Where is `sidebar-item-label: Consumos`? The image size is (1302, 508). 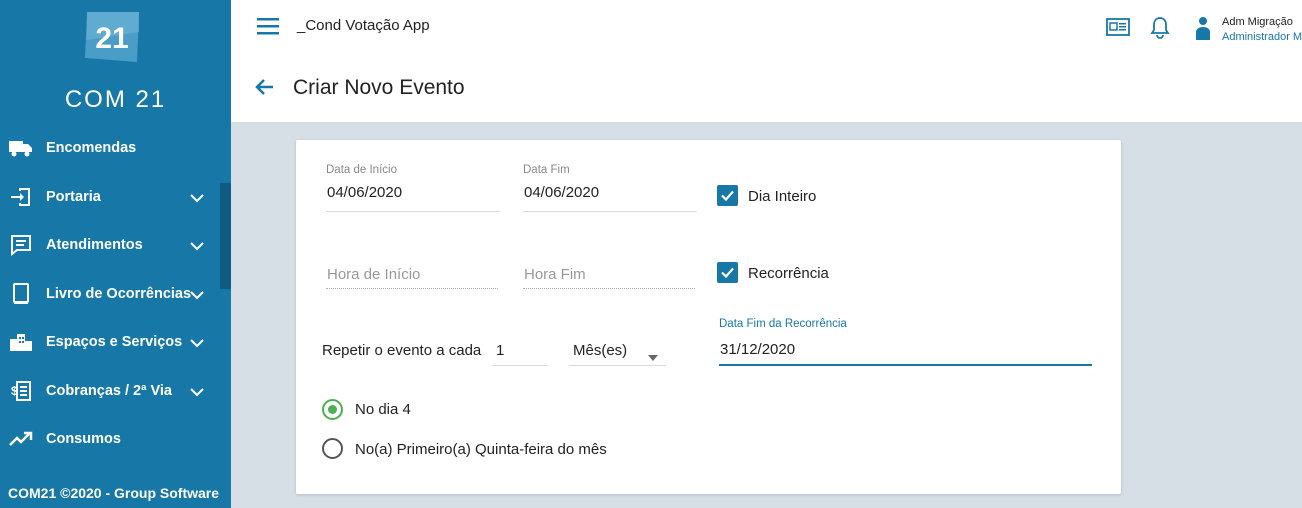 sidebar-item-label: Consumos is located at coordinates (83, 439).